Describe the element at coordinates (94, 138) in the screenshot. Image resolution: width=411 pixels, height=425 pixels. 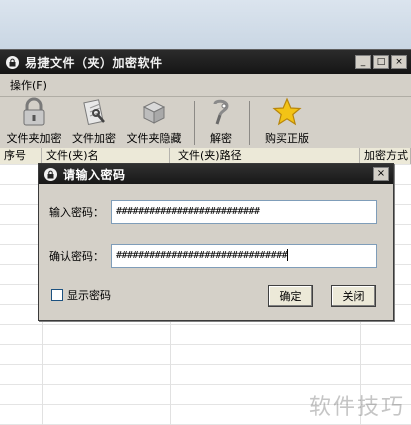
I see `file-encrypt-label: 文件加密` at that location.